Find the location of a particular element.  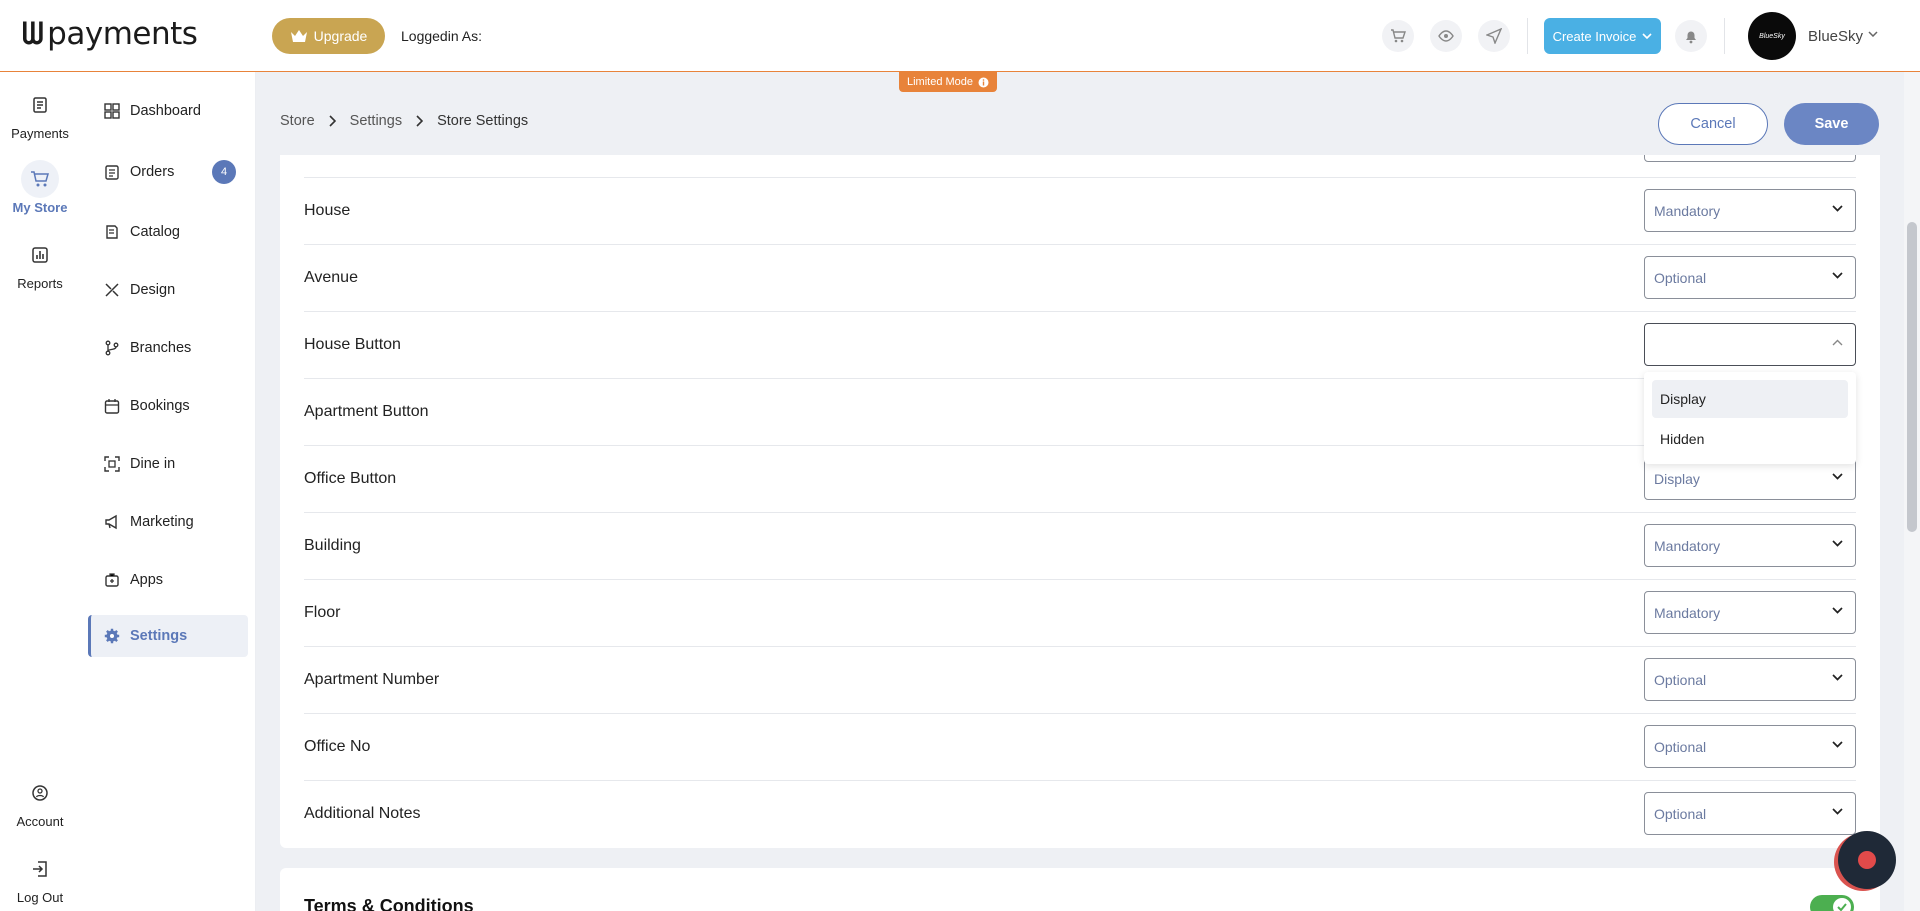

nav-item-dashboard: Dashboard is located at coordinates (168, 111).